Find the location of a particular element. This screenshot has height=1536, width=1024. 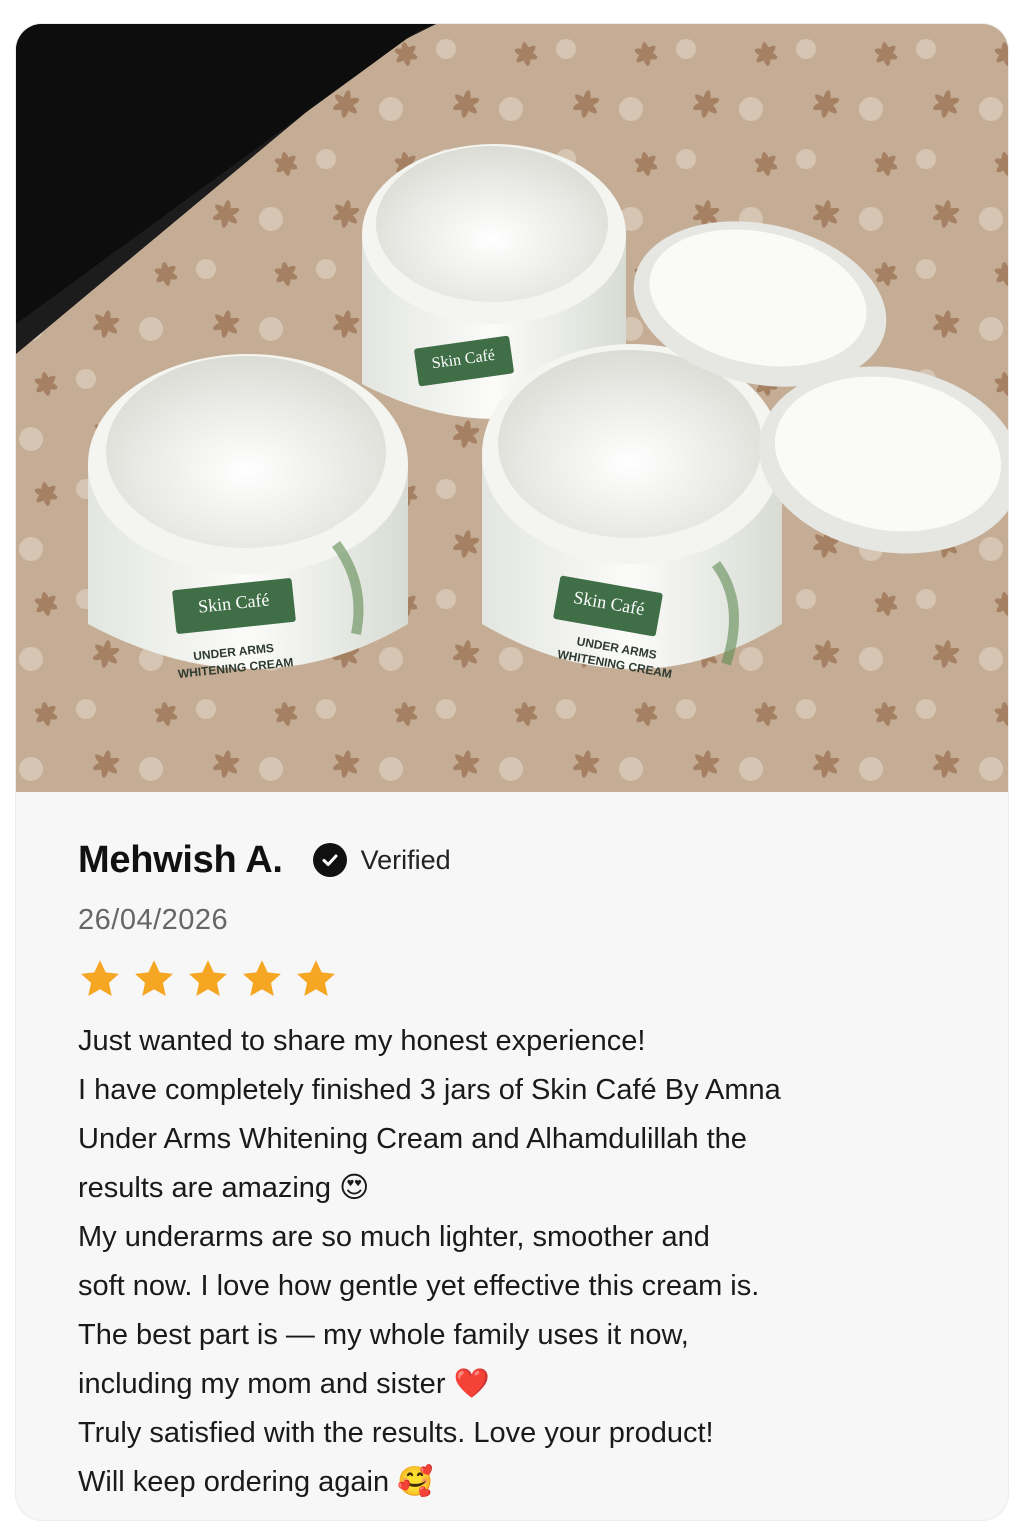

jar-left: Skin Café UNDER ARMS WHITENING CREAM is located at coordinates (248, 517).